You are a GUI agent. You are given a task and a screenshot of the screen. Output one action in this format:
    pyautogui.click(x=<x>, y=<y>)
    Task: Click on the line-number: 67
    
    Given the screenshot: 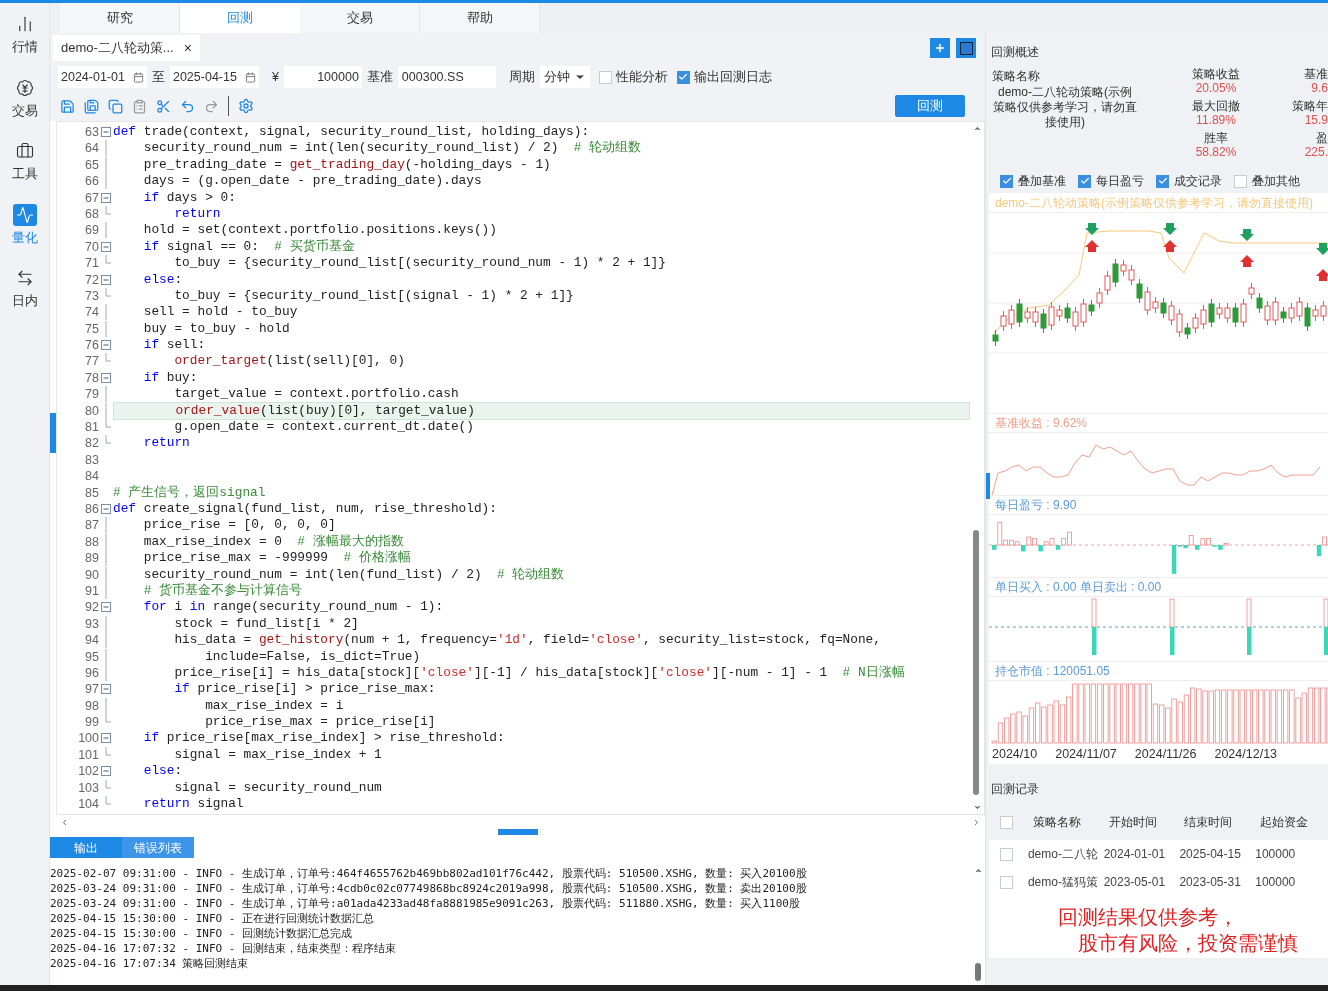 What is the action you would take?
    pyautogui.click(x=91, y=197)
    